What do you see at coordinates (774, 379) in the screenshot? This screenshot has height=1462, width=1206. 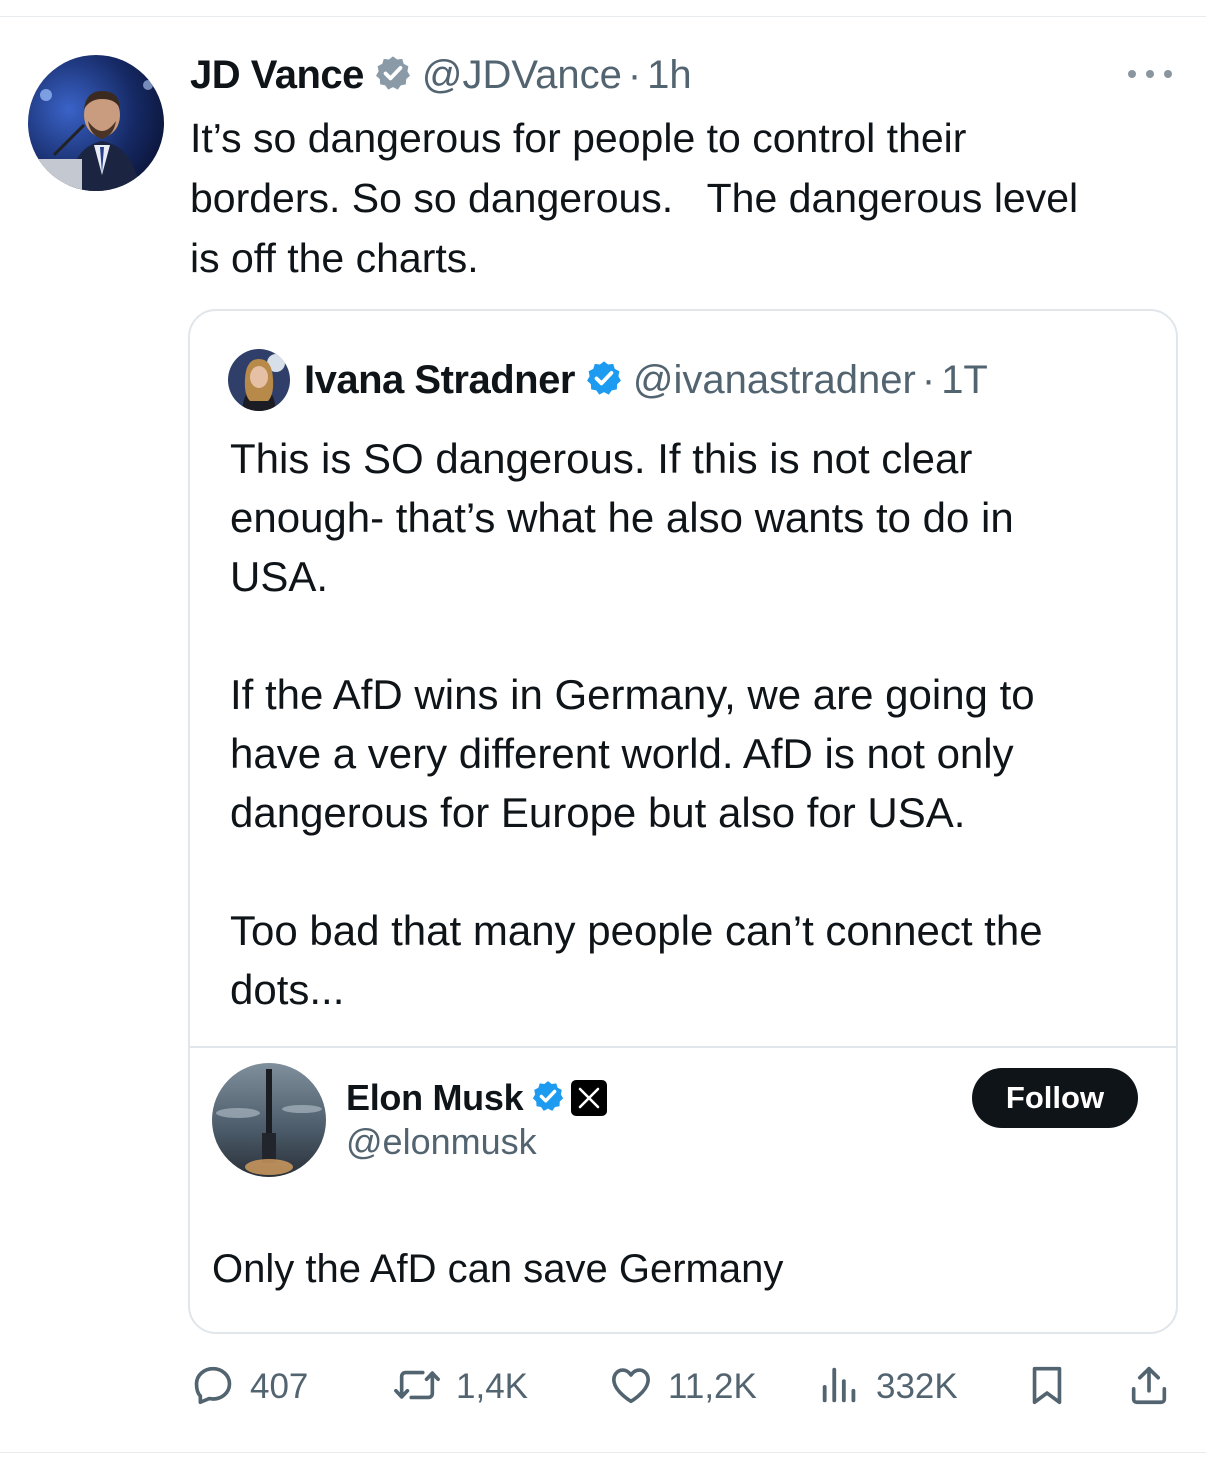 I see `quoted-author-handle: @ivanastradner` at bounding box center [774, 379].